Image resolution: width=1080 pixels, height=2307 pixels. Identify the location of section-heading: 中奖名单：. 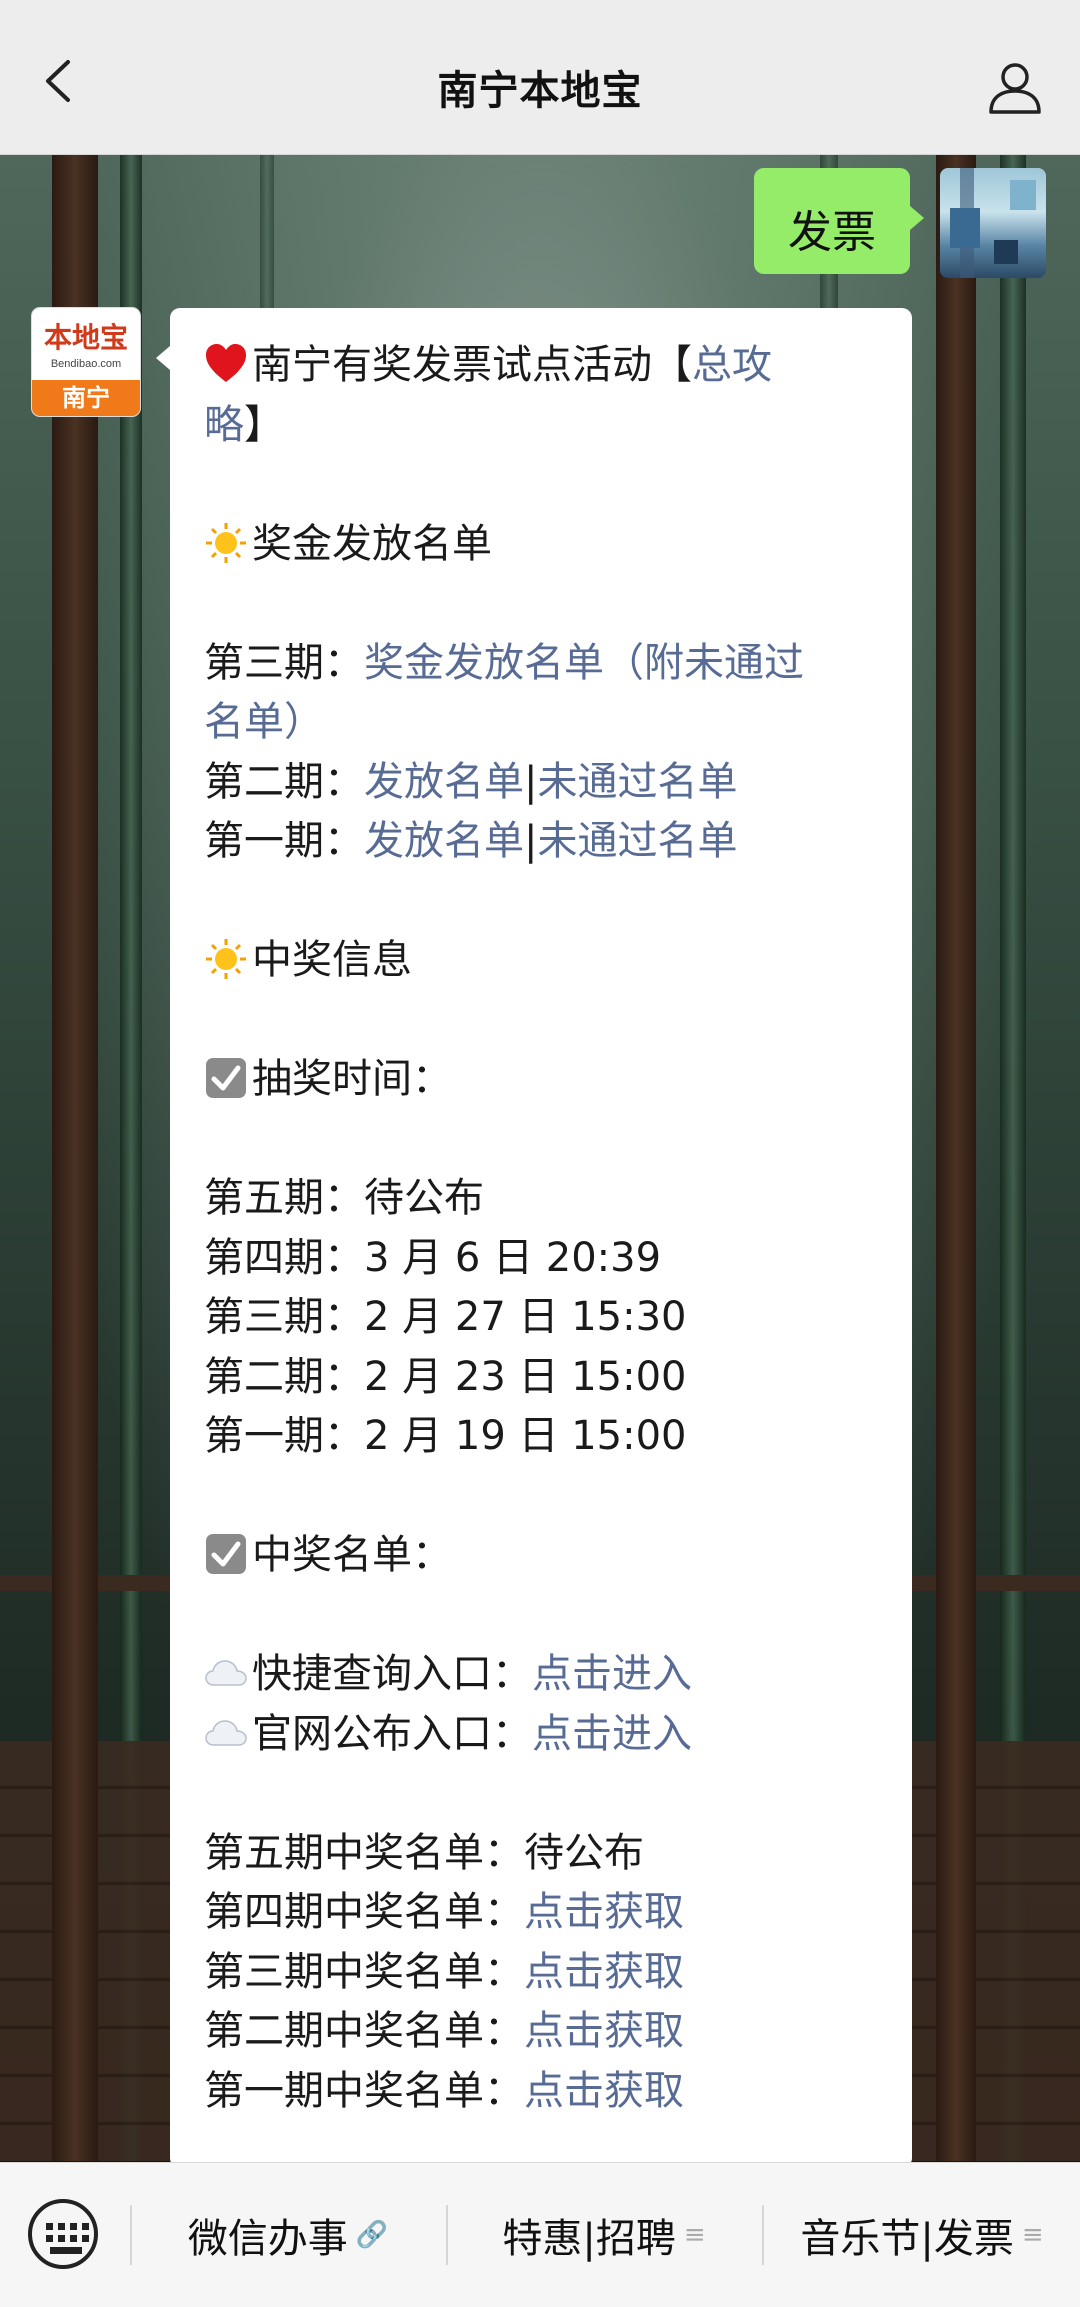
(544, 1556).